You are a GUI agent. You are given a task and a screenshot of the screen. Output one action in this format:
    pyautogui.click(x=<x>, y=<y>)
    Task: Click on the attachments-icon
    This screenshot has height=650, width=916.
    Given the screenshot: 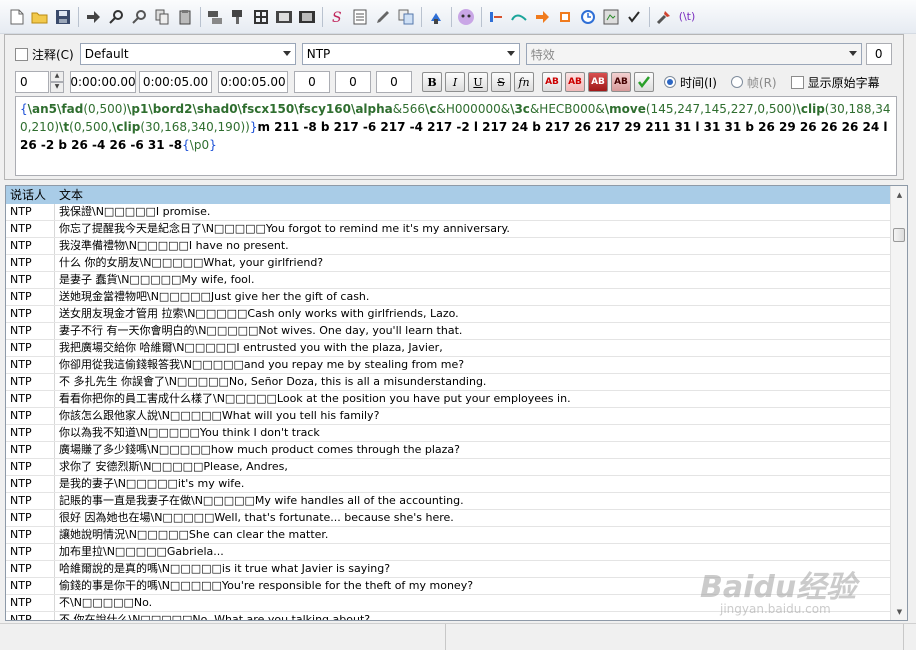 What is the action you would take?
    pyautogui.click(x=238, y=17)
    